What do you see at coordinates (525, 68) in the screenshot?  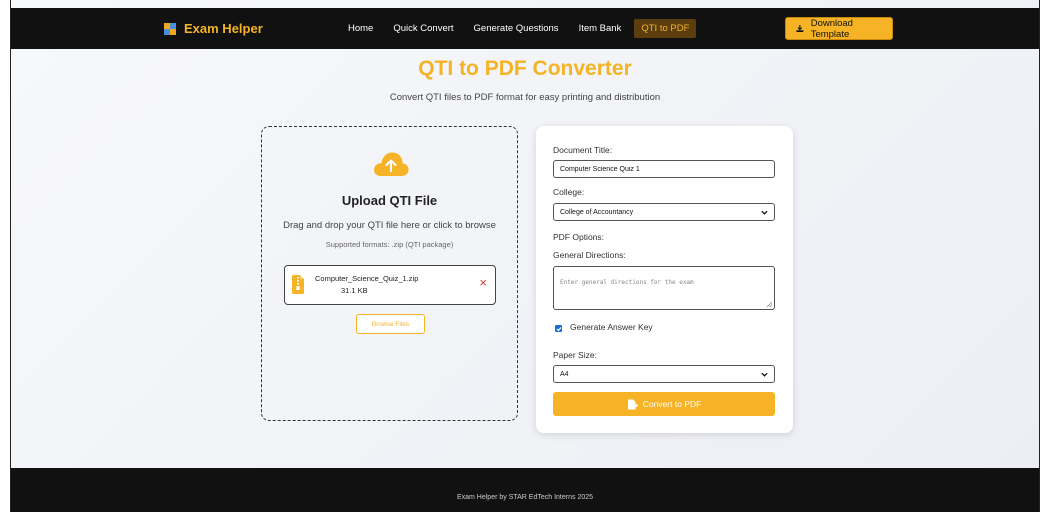 I see `page-title: QTI to PDF Converter` at bounding box center [525, 68].